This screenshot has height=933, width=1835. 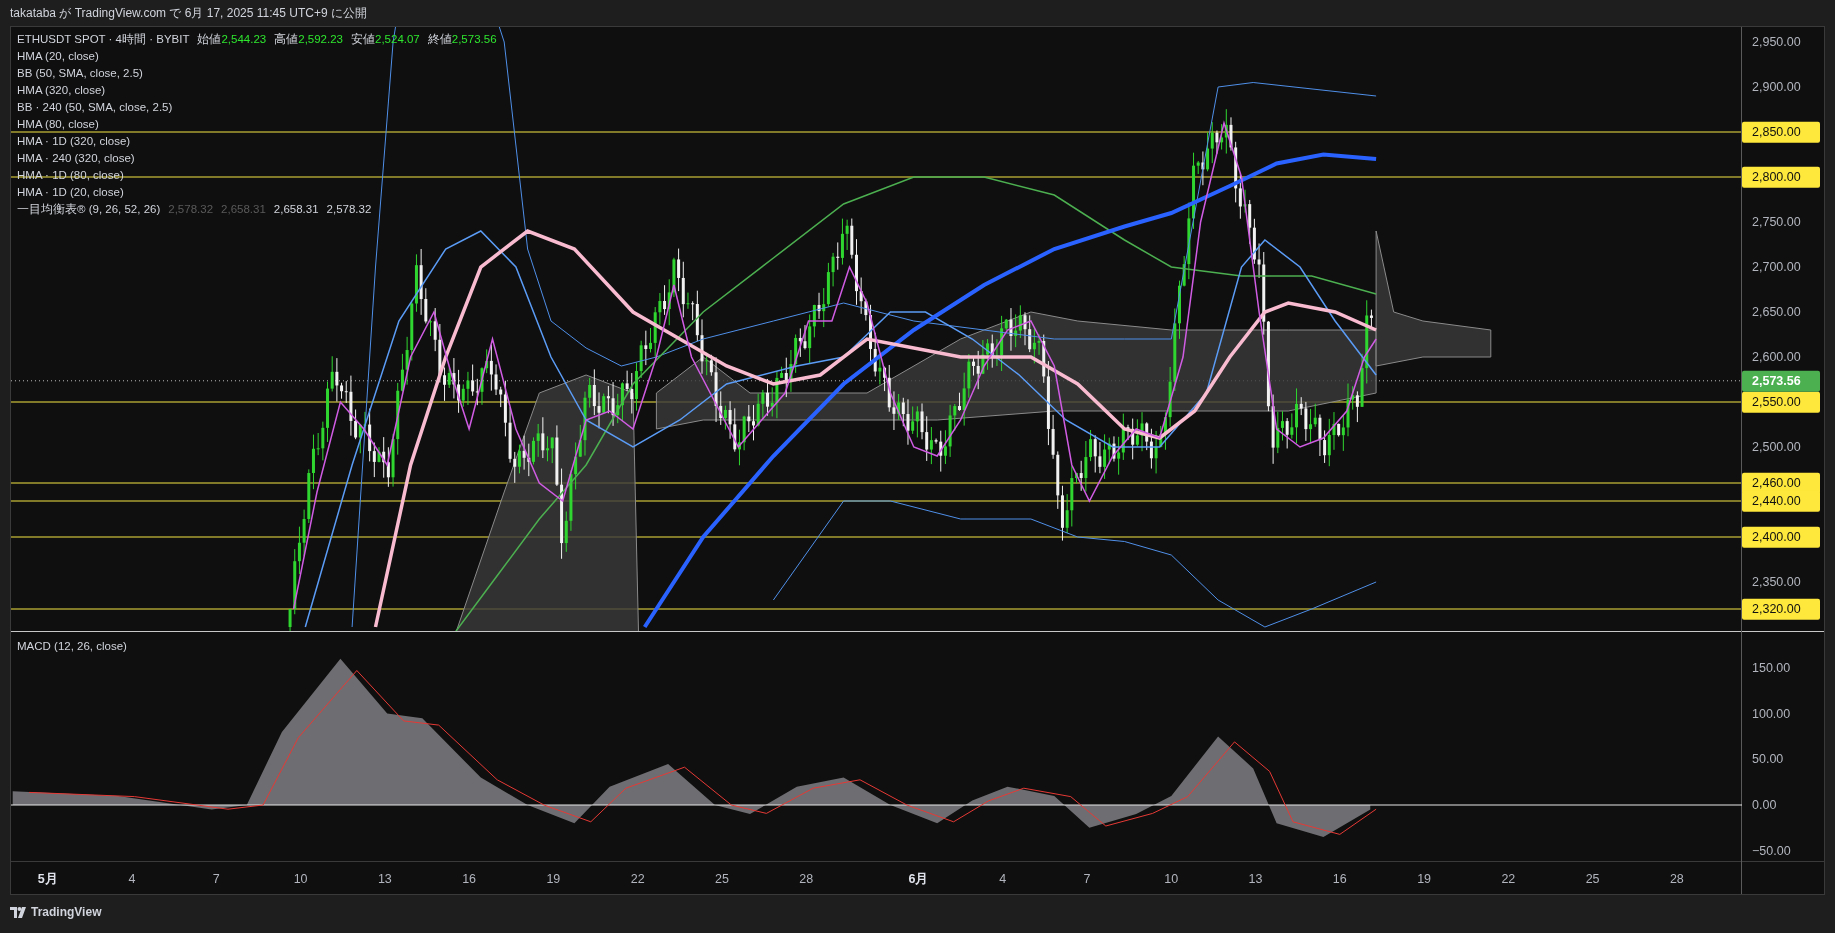 I want to click on indicator-label: HMA · 240 (320, close), so click(x=76, y=158).